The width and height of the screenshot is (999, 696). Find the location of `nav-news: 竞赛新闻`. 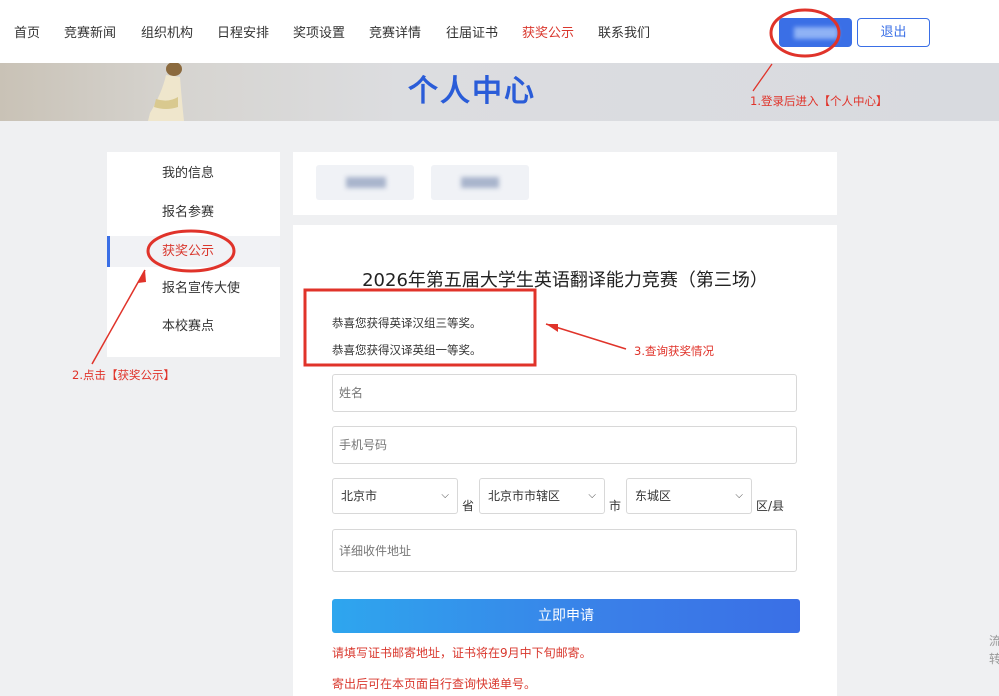

nav-news: 竞赛新闻 is located at coordinates (90, 31).